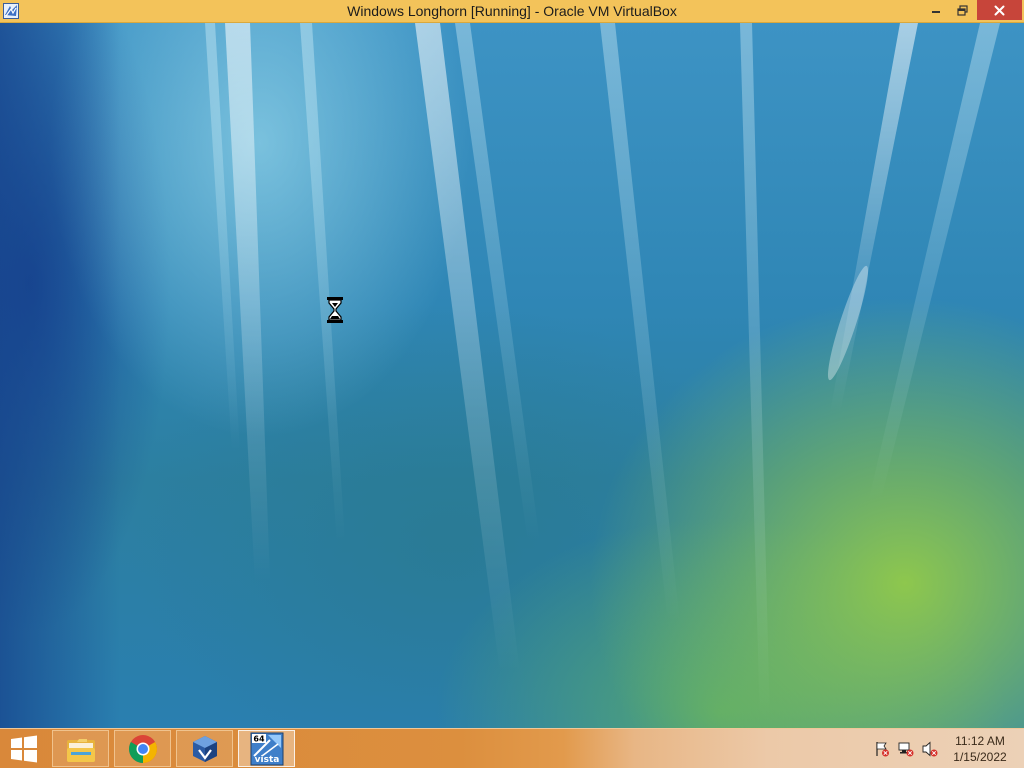  I want to click on chrome-icon, so click(142, 748).